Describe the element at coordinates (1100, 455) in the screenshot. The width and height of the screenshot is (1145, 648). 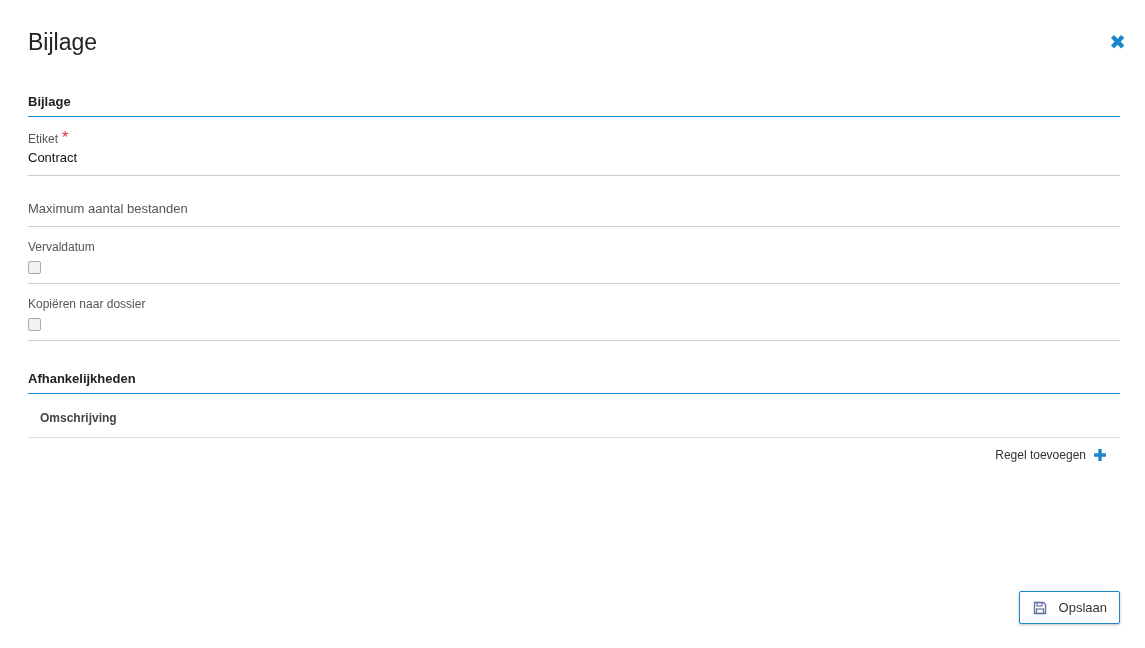
I see `plus-icon` at that location.